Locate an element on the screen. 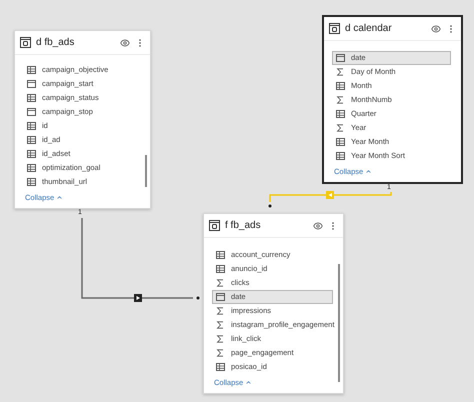  relationship-line is located at coordinates (140, 260).